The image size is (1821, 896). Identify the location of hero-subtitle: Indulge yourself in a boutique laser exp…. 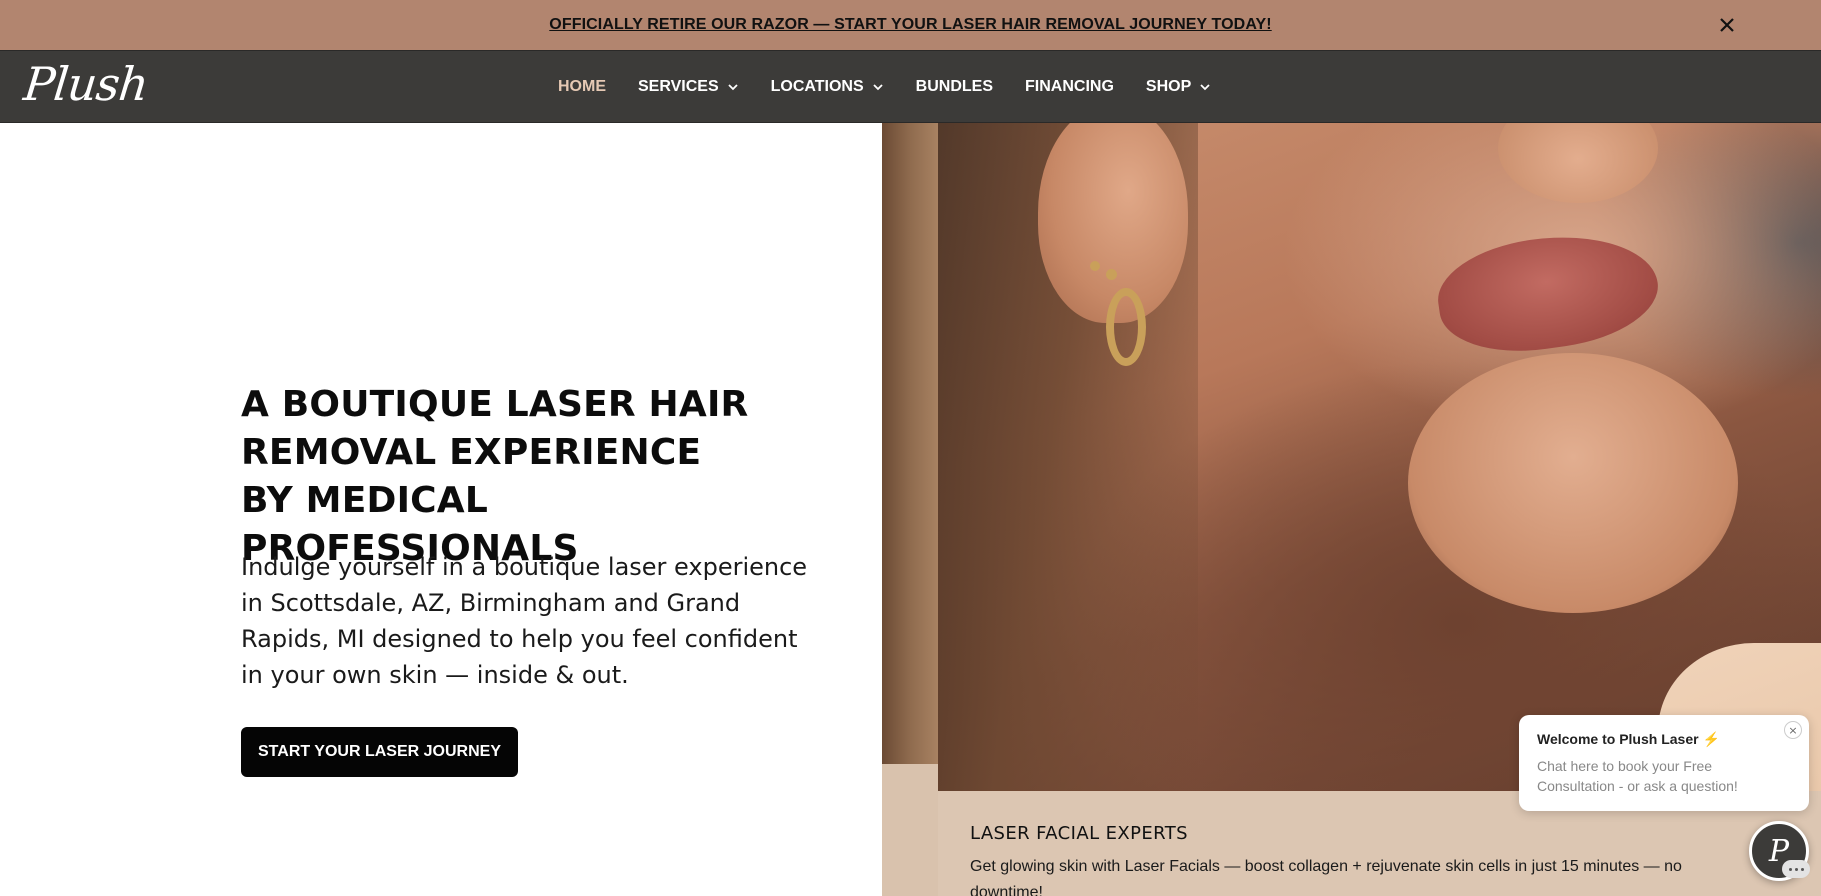
(524, 621).